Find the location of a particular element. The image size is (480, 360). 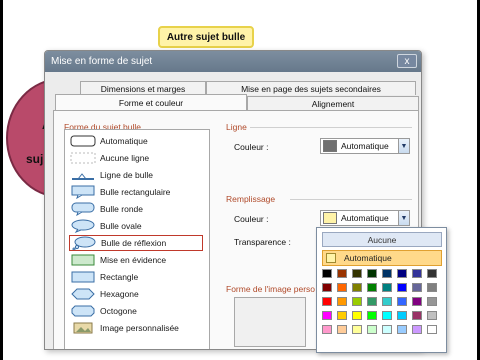

shape-item-label: Bulle ronde is located at coordinates (122, 209).